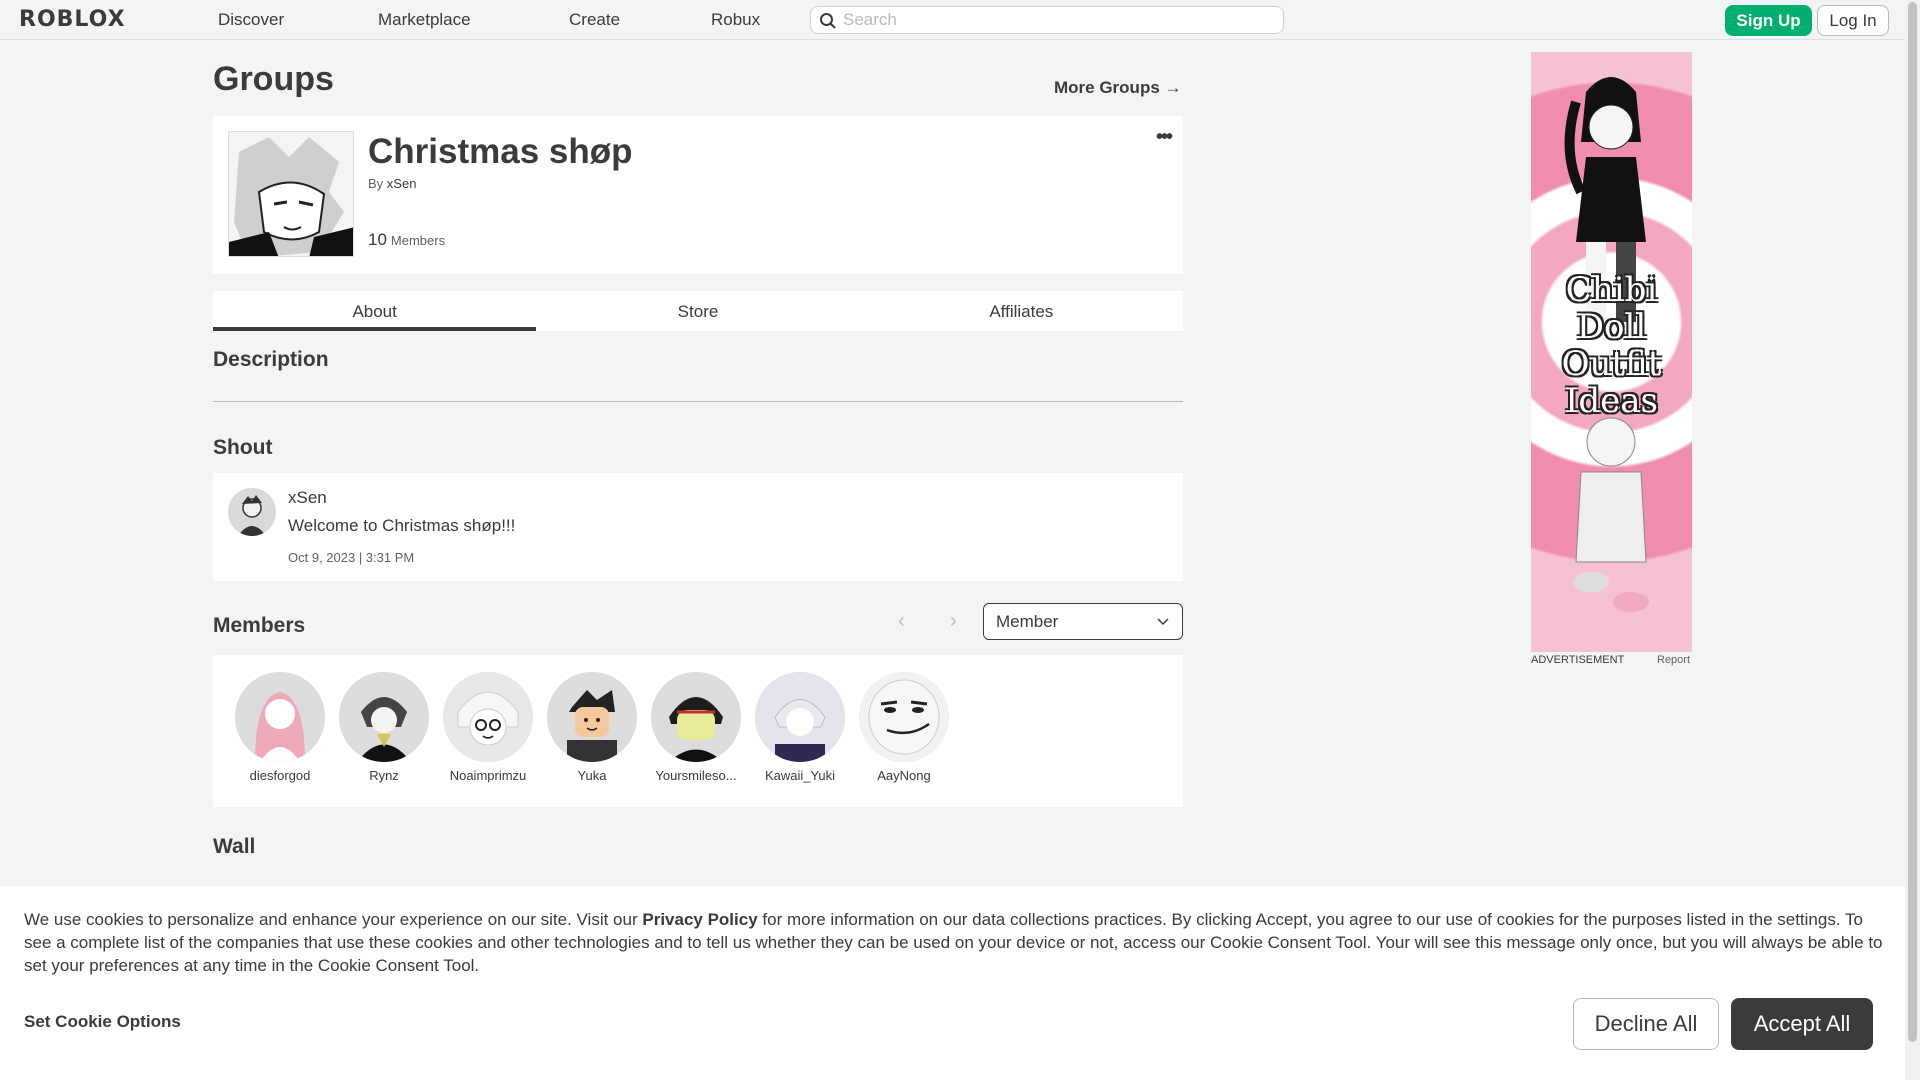 Image resolution: width=1920 pixels, height=1080 pixels. I want to click on accept-all-button: Accept All, so click(1802, 1024).